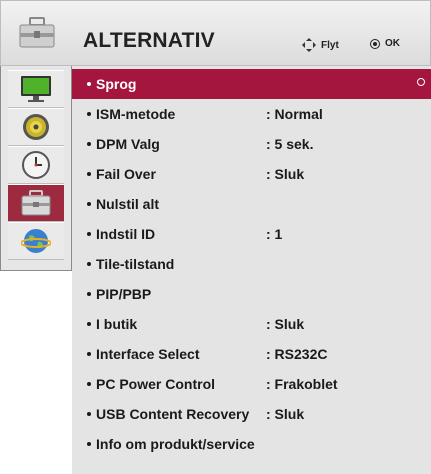 This screenshot has width=431, height=474. What do you see at coordinates (175, 444) in the screenshot?
I see `menu-item-label: Info om produkt/service` at bounding box center [175, 444].